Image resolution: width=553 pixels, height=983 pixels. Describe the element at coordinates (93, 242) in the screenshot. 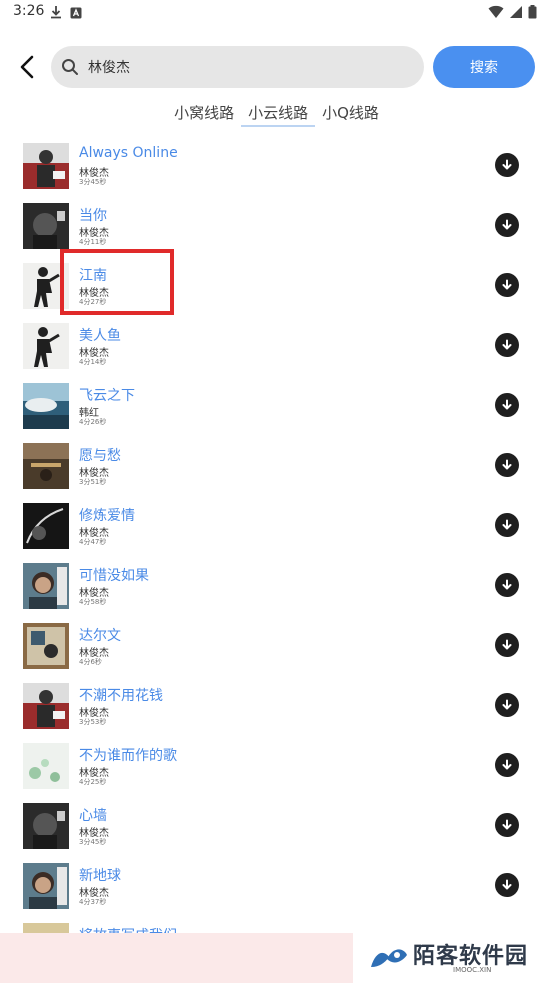

I see `song-duration: 4分11秒` at that location.